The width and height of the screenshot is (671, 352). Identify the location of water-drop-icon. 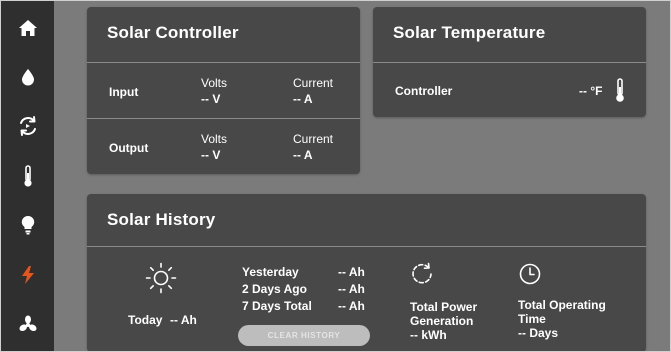
(27, 77).